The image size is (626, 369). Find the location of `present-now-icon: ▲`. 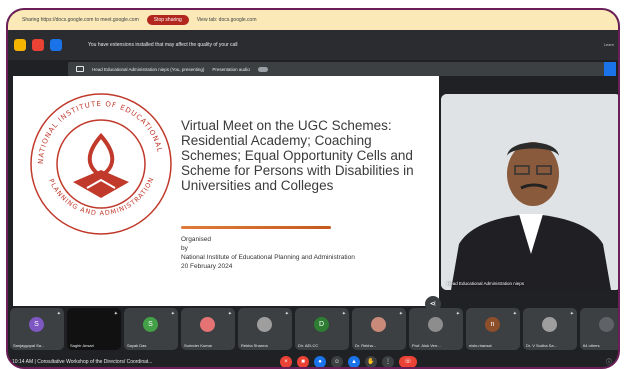

present-now-icon: ▲ is located at coordinates (354, 361).